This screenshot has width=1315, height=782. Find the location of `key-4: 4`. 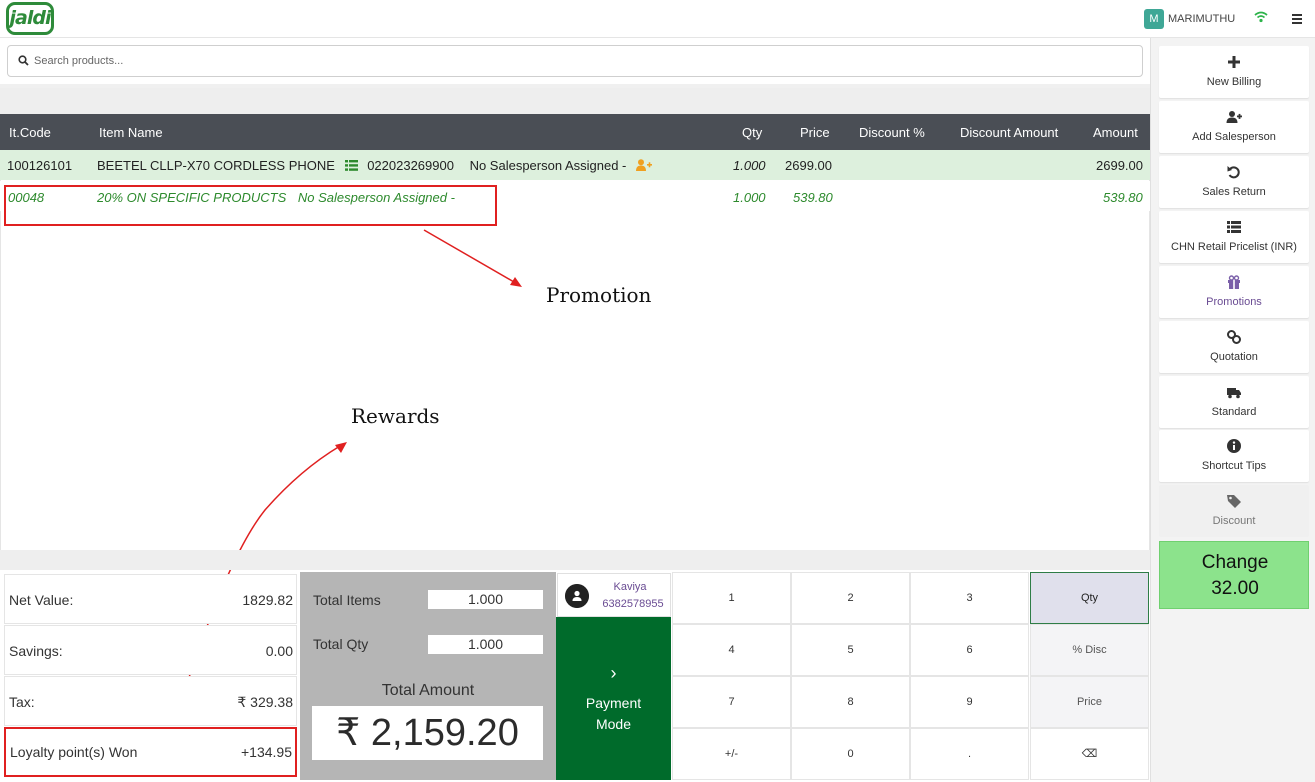

key-4: 4 is located at coordinates (731, 650).